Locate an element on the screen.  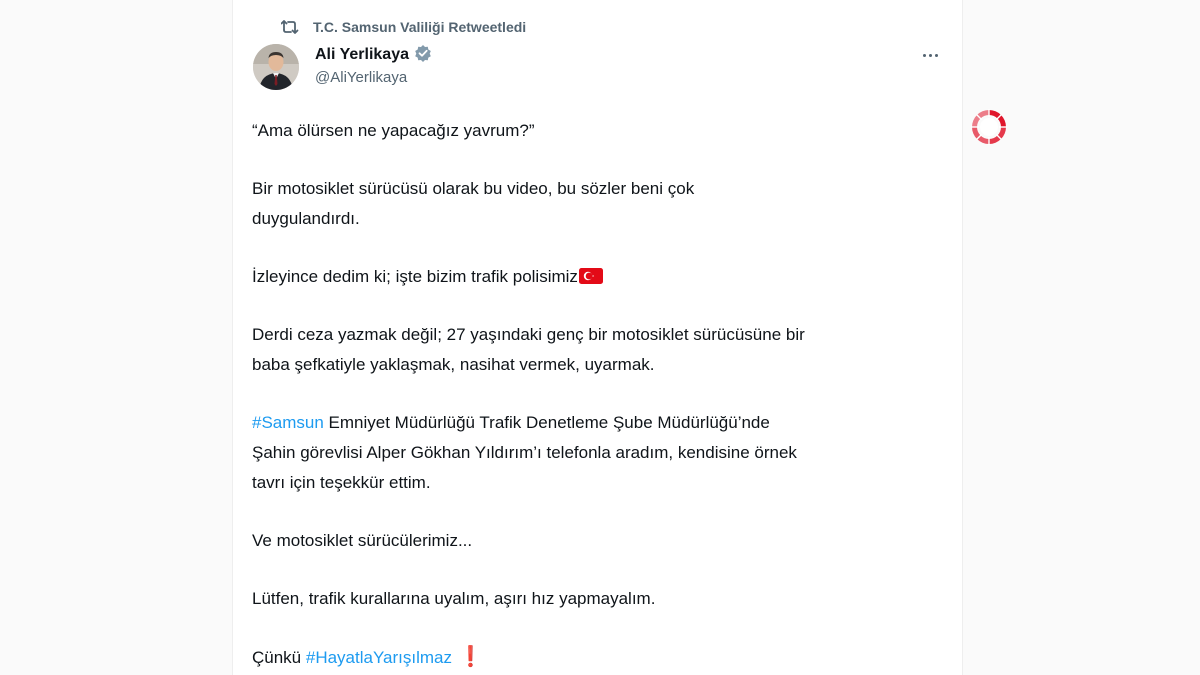
hashtag-hayatlayarisilmaz: #HayatlaYarışılmaz is located at coordinates (379, 657).